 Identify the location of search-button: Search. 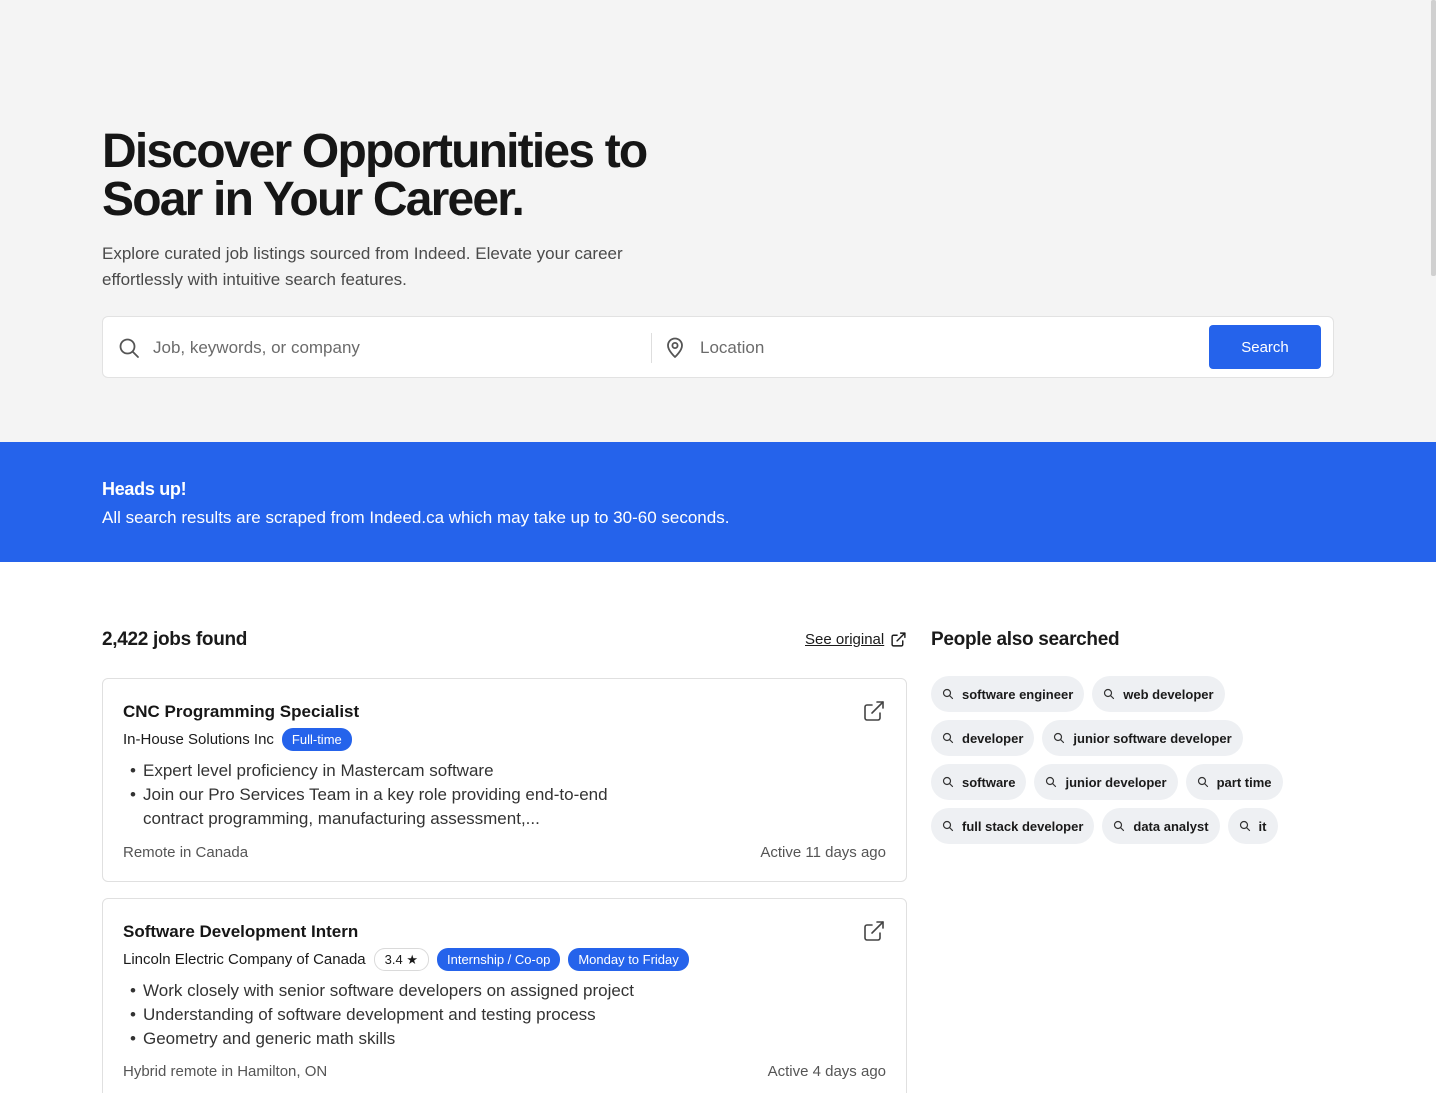
(1265, 347).